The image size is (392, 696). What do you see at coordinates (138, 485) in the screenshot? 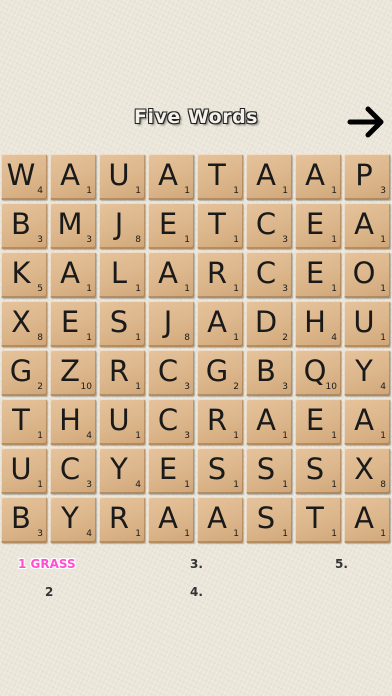
I see `tile-points: 4` at bounding box center [138, 485].